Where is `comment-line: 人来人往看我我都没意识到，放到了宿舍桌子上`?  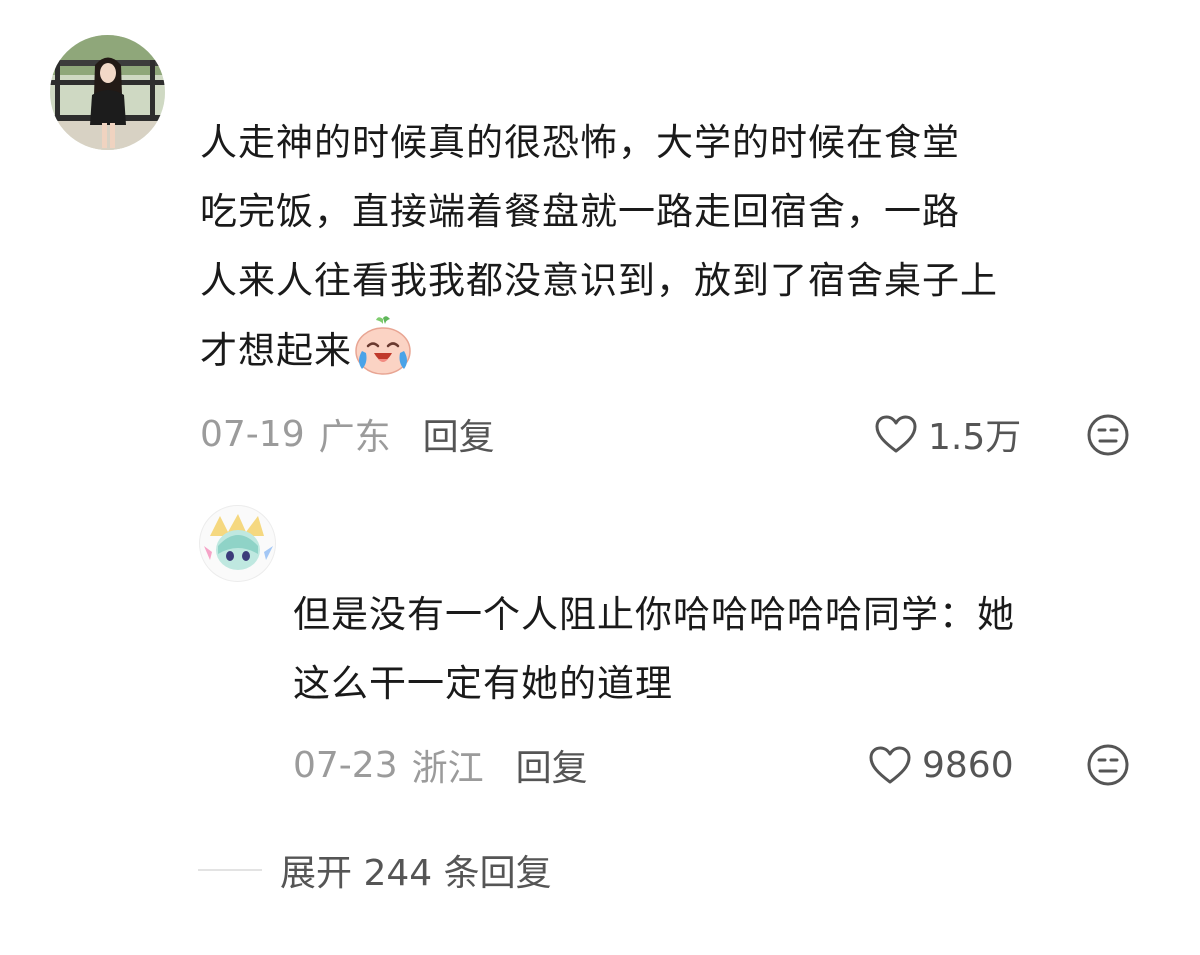
comment-line: 人来人往看我我都没意识到，放到了宿舍桌子上 is located at coordinates (599, 280).